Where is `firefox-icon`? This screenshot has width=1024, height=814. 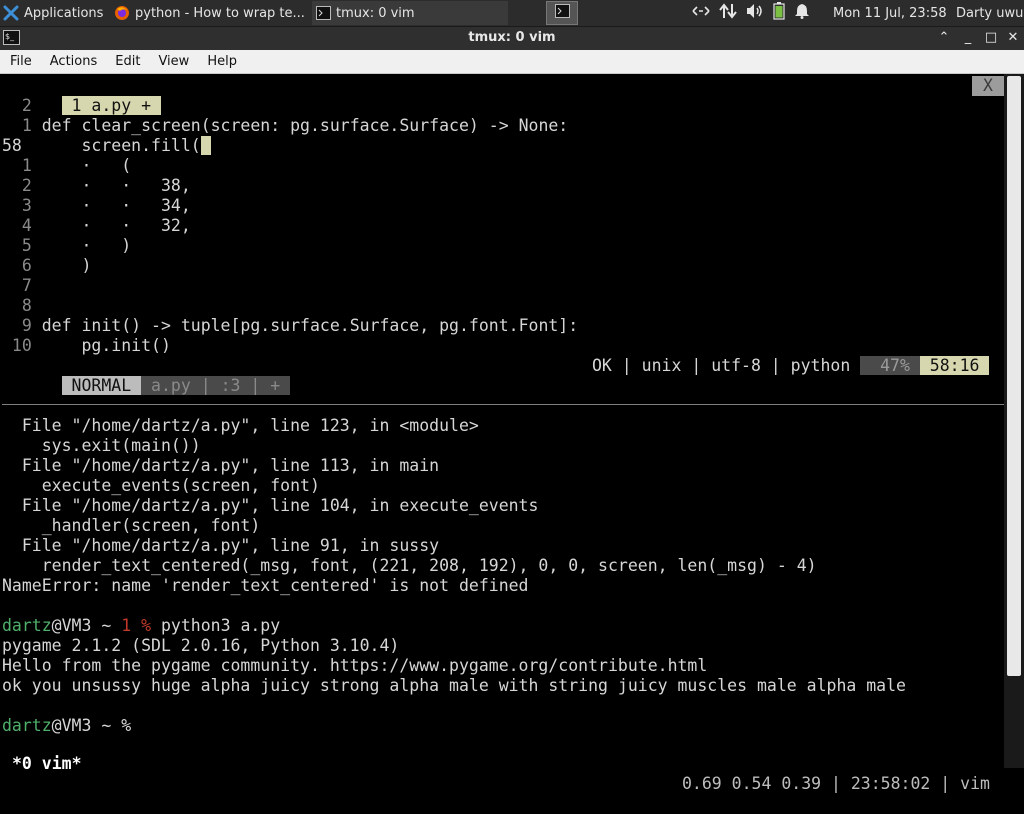
firefox-icon is located at coordinates (122, 13).